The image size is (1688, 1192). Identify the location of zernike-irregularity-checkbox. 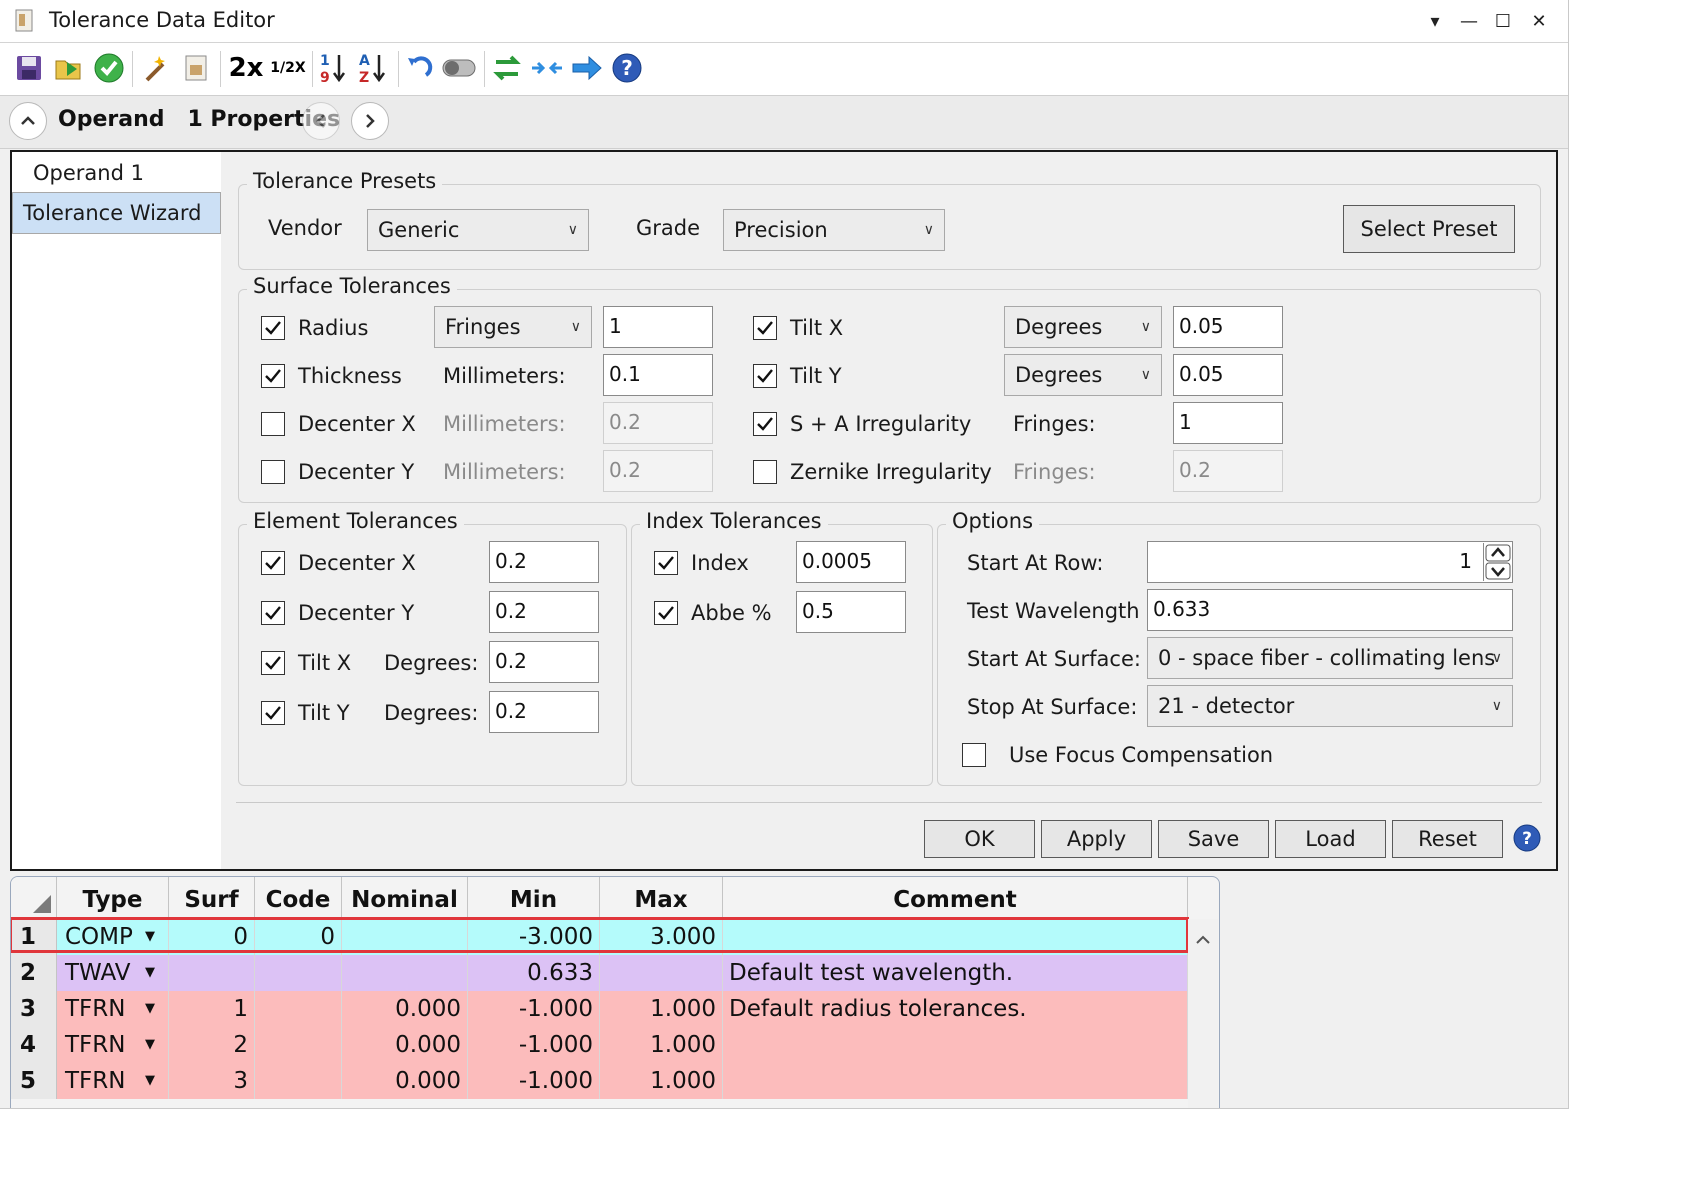
(765, 472).